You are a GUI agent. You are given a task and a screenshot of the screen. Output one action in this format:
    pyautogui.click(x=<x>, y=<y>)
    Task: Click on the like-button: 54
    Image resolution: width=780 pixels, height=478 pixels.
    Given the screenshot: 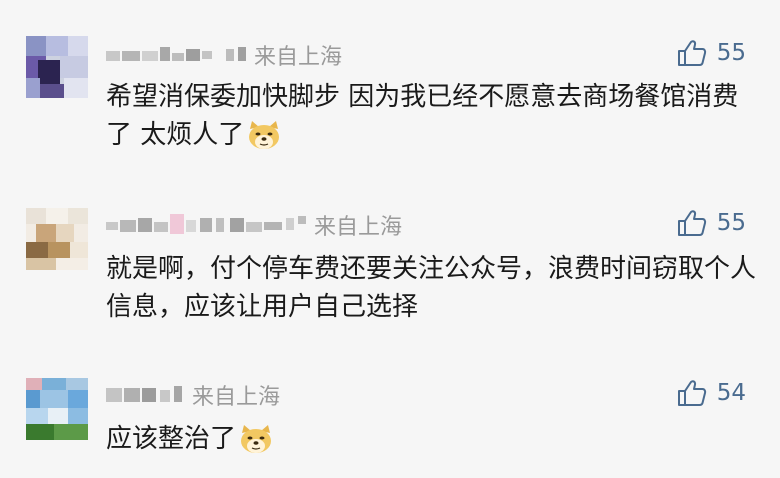 What is the action you would take?
    pyautogui.click(x=711, y=393)
    